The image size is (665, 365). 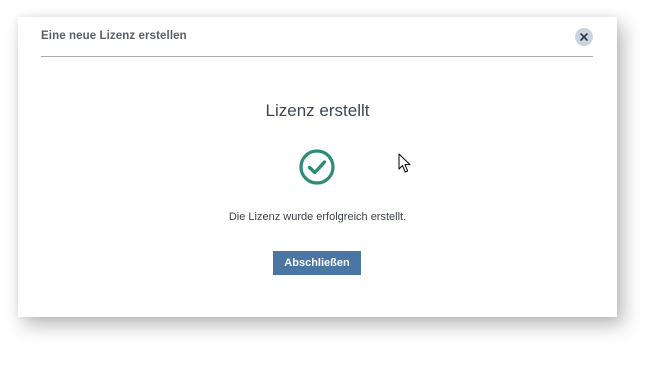 I want to click on success-message: Die Lizenz wurde erfolgreich erstellt., so click(x=317, y=217).